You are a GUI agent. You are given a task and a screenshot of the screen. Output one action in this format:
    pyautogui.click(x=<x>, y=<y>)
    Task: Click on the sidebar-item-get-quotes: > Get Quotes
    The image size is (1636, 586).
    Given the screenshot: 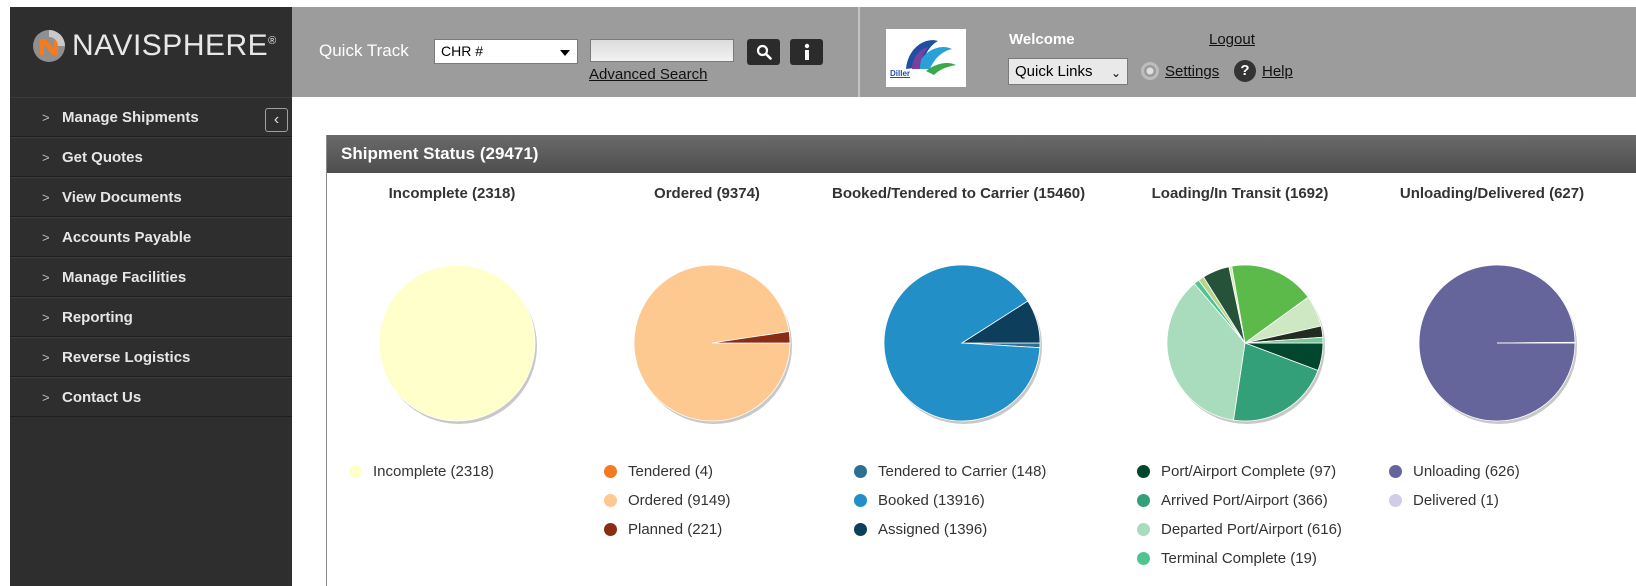 What is the action you would take?
    pyautogui.click(x=151, y=157)
    